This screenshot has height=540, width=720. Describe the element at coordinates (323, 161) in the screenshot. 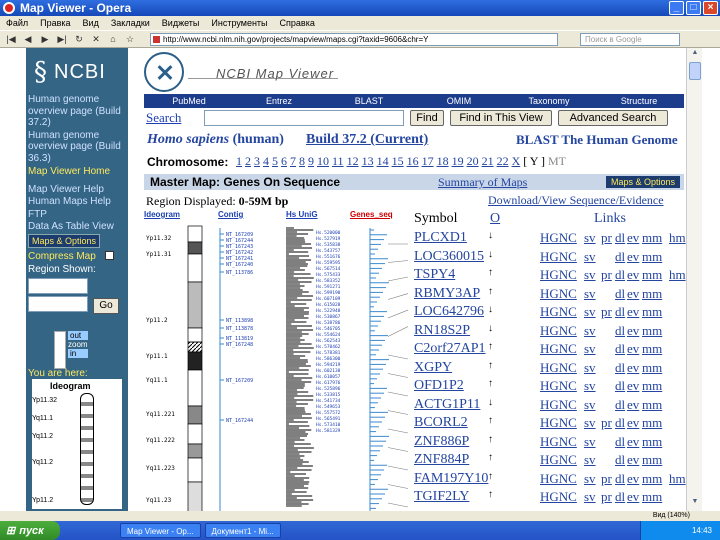

I see `chromosome-link-10: 10` at that location.